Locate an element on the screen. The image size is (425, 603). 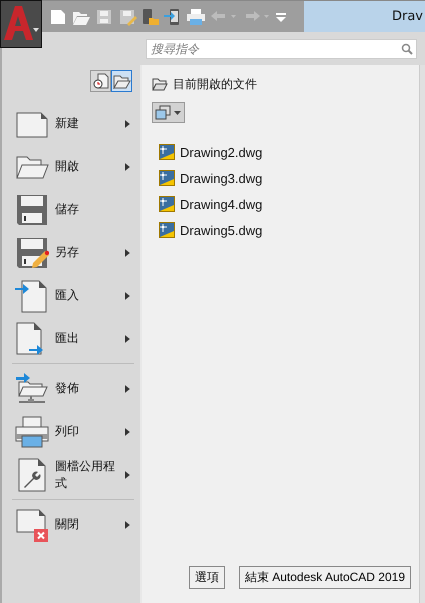
menu-item: 匯出 is located at coordinates (71, 338).